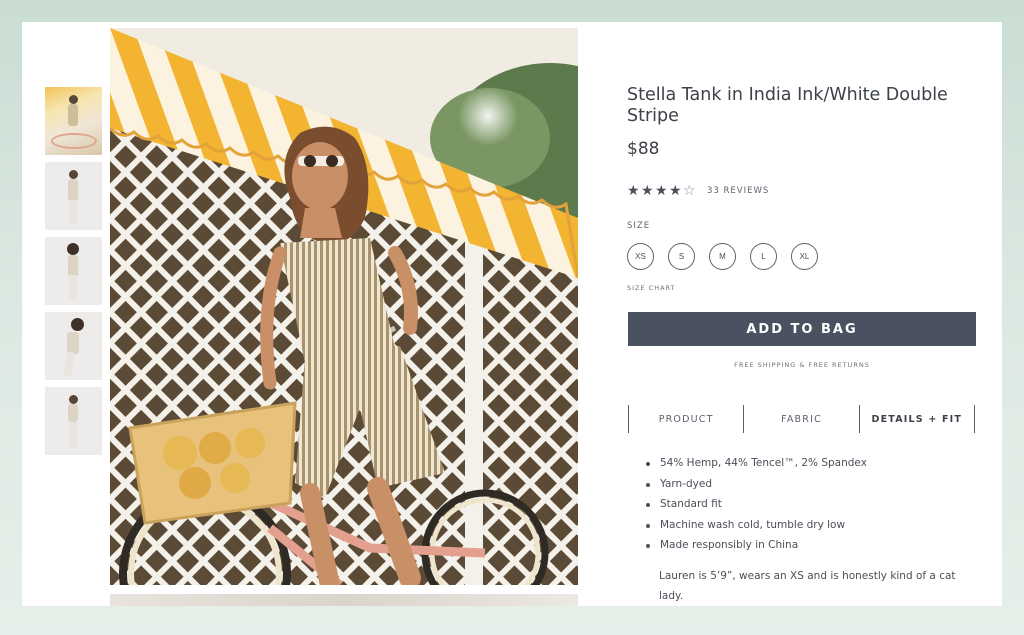 The image size is (1024, 635). What do you see at coordinates (802, 329) in the screenshot?
I see `add-to-bag-button: ADD TO BAG` at bounding box center [802, 329].